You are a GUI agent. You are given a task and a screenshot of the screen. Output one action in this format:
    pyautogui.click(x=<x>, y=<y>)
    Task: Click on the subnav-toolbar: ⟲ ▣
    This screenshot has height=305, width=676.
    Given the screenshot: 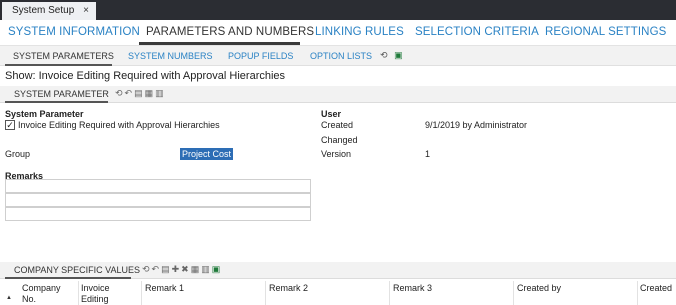 What is the action you would take?
    pyautogui.click(x=391, y=55)
    